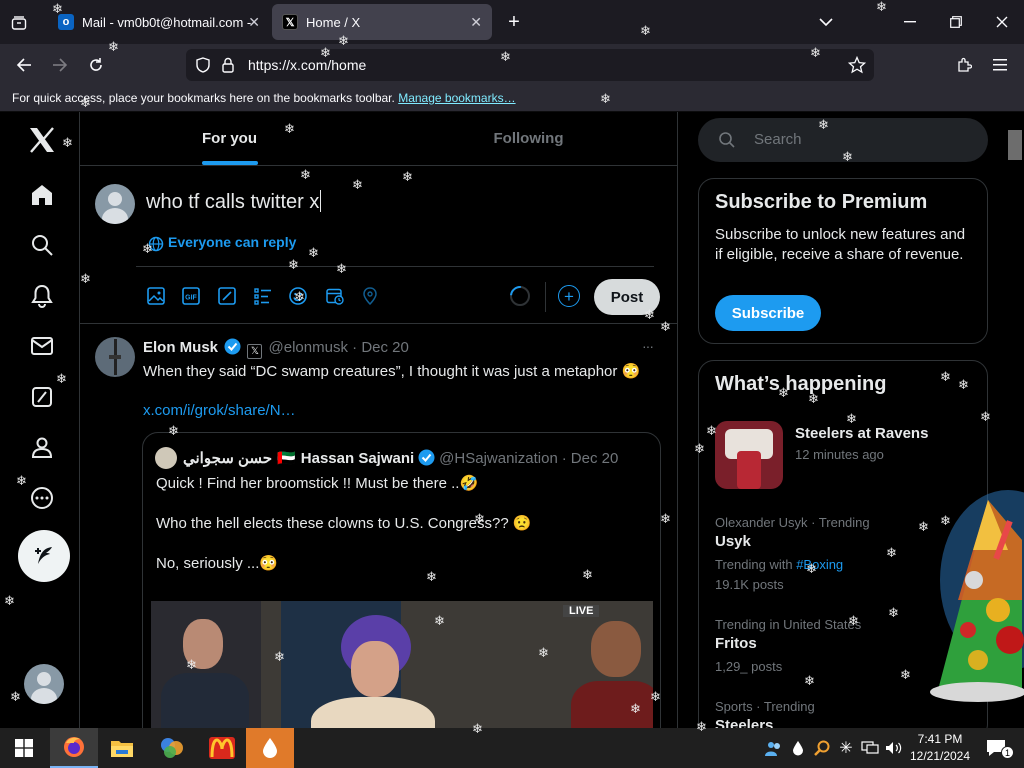  I want to click on file-explorer-icon, so click(122, 748).